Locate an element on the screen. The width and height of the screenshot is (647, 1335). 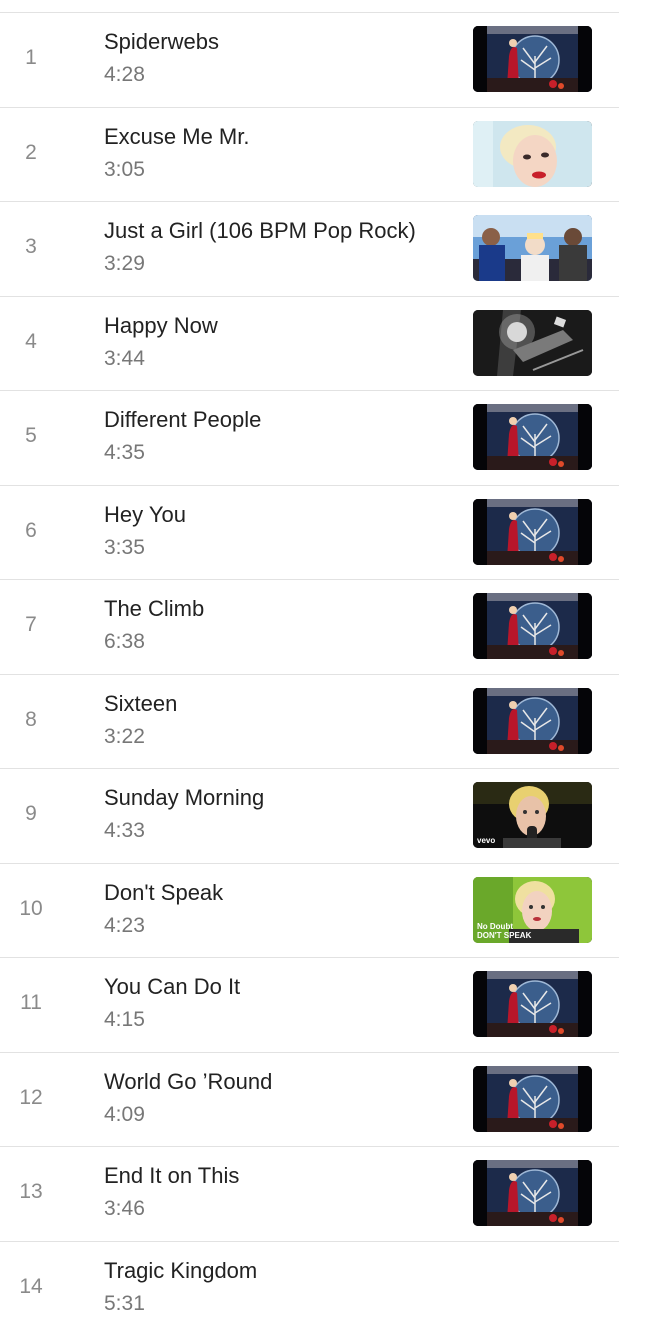
track-duration: 3:05 is located at coordinates (124, 170).